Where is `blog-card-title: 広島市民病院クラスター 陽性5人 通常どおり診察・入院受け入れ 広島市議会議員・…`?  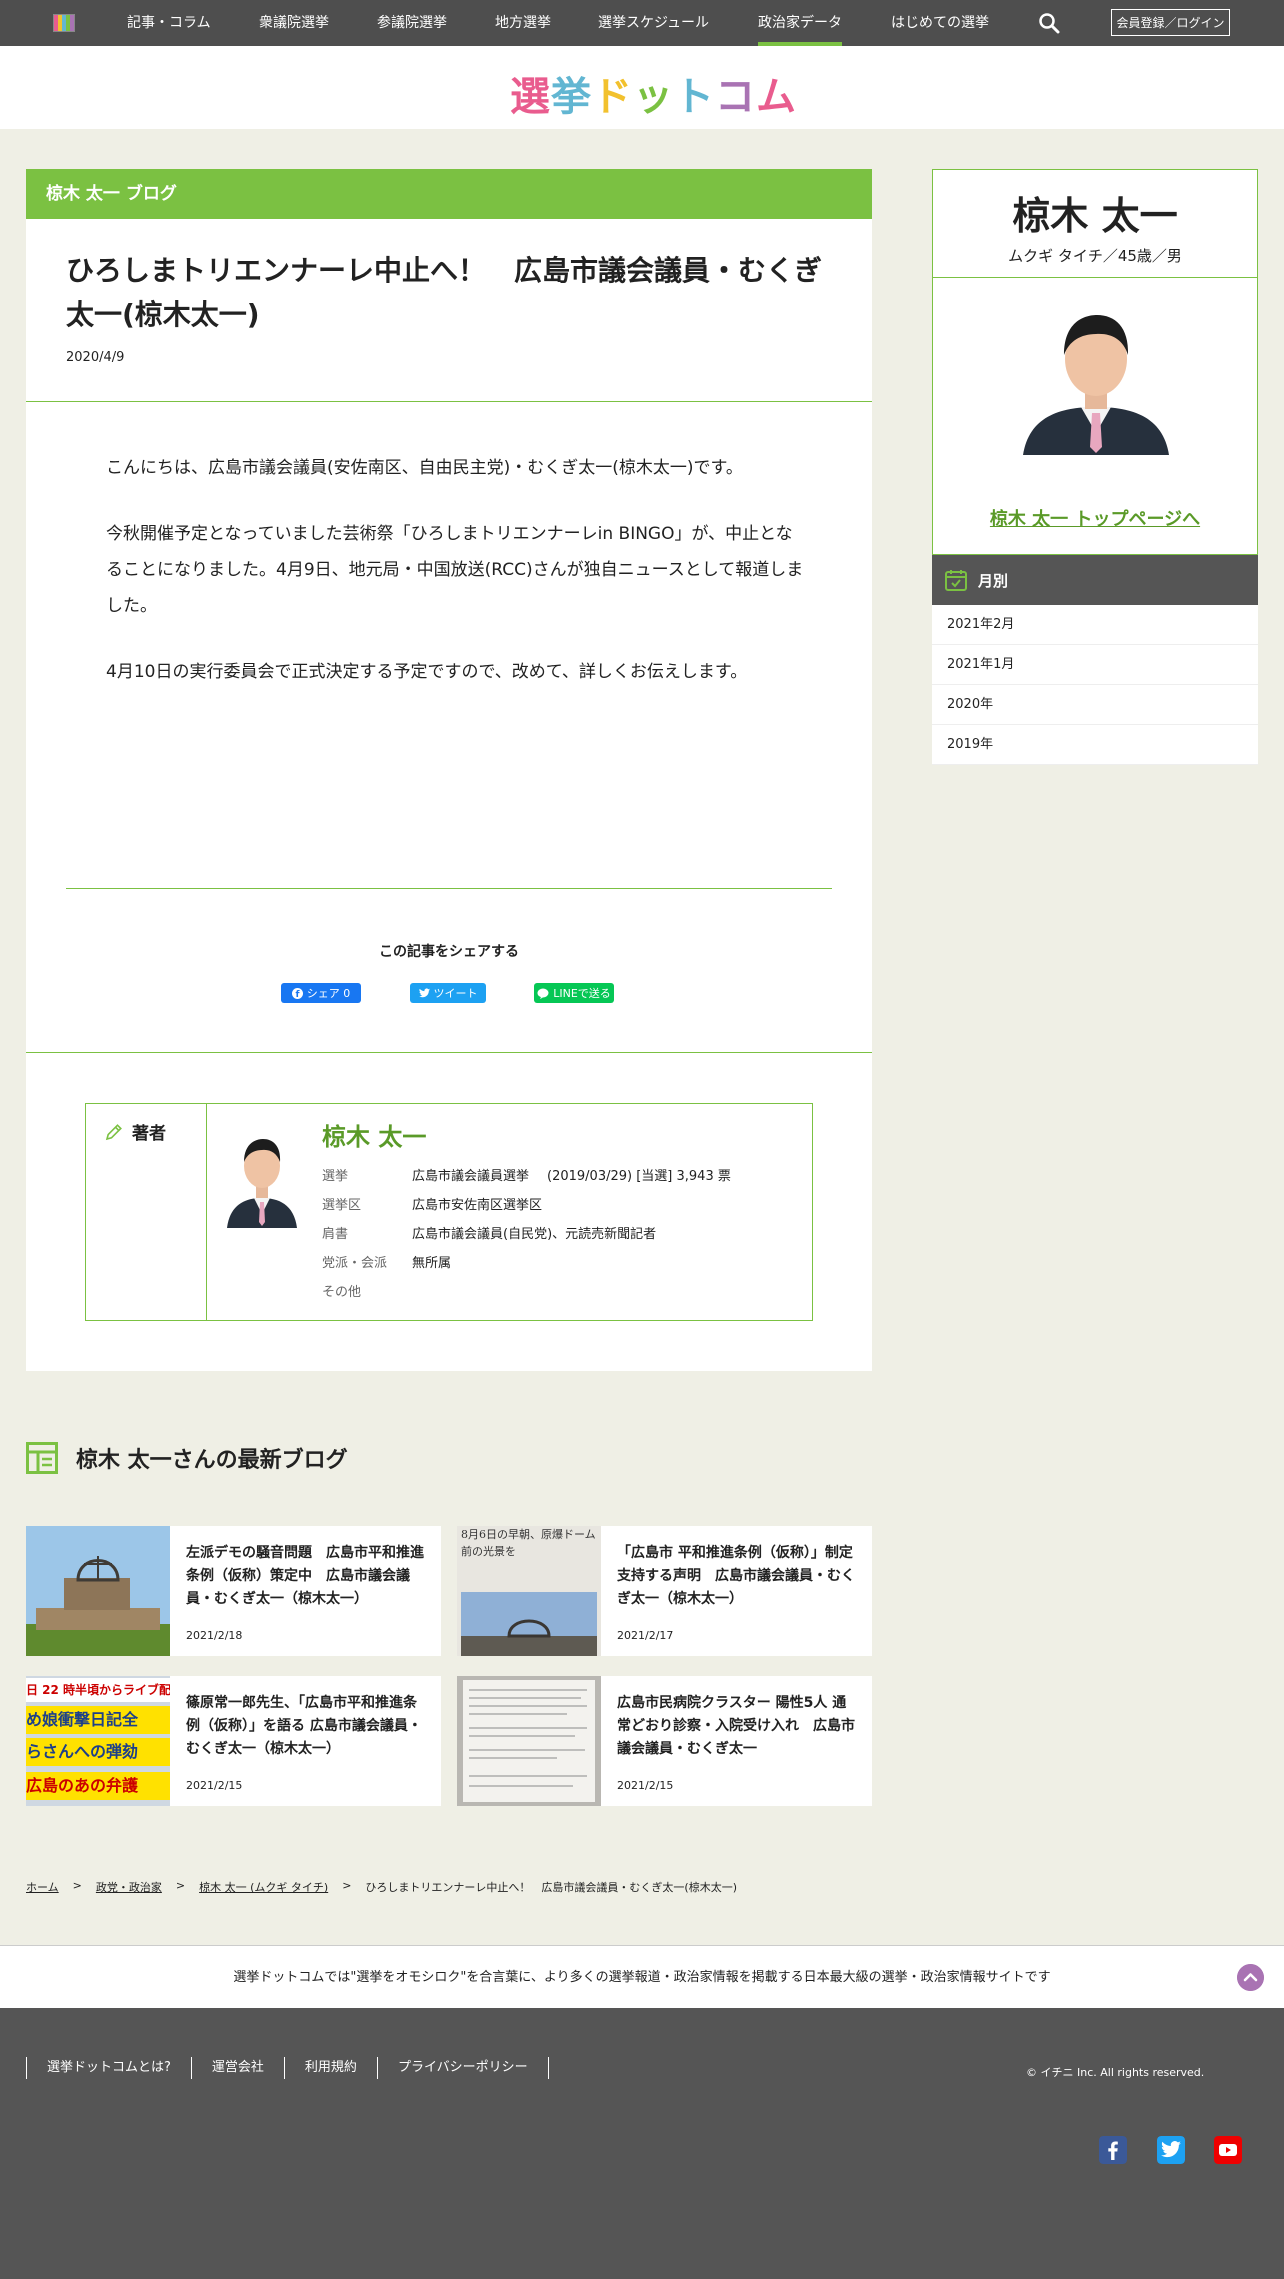
blog-card-title: 広島市民病院クラスター 陽性5人 通常どおり診察・入院受け入れ 広島市議会議員・… is located at coordinates (736, 1726).